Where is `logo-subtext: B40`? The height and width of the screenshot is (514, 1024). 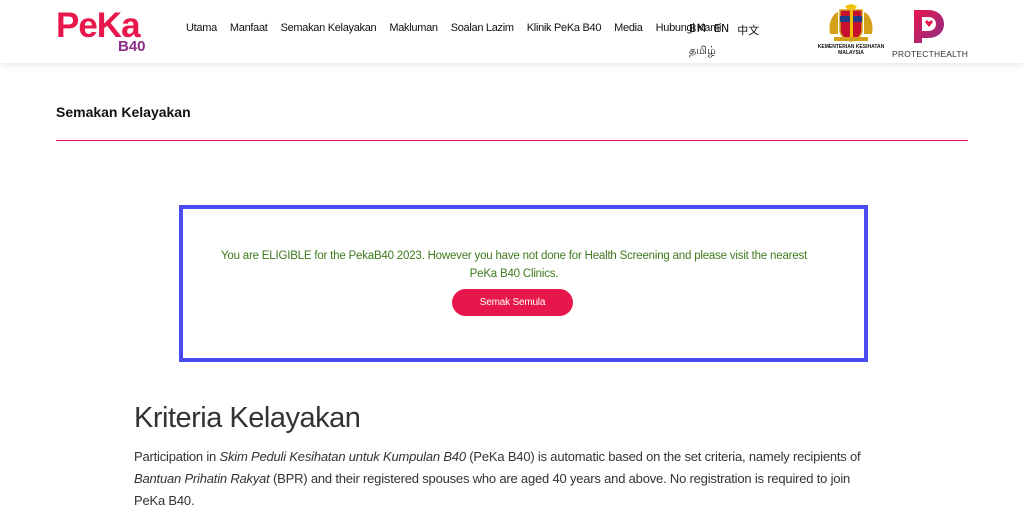
logo-subtext: B40 is located at coordinates (132, 46).